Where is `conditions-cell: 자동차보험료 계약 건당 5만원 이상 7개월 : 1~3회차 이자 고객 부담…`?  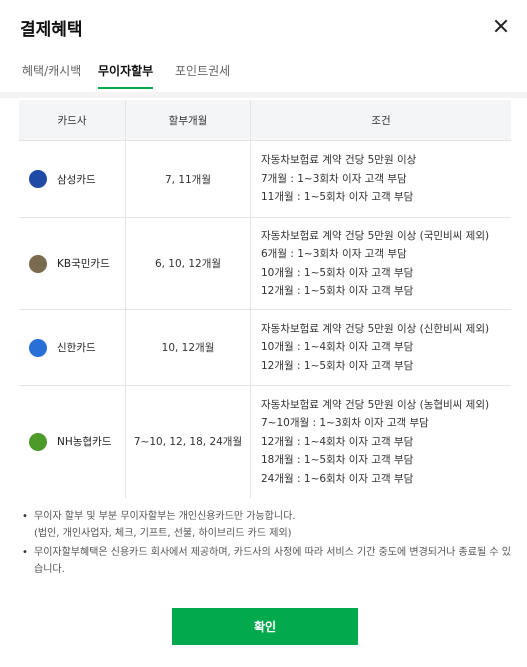
conditions-cell: 자동차보험료 계약 건당 5만원 이상 7개월 : 1~3회차 이자 고객 부담… is located at coordinates (380, 179).